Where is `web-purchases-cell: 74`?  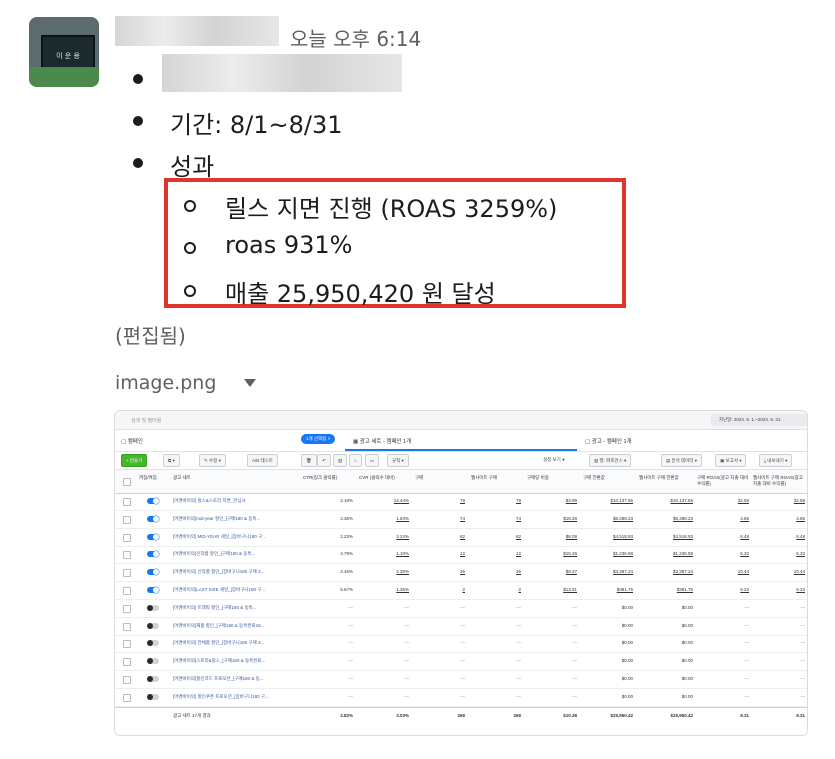
web-purchases-cell: 74 is located at coordinates (518, 518).